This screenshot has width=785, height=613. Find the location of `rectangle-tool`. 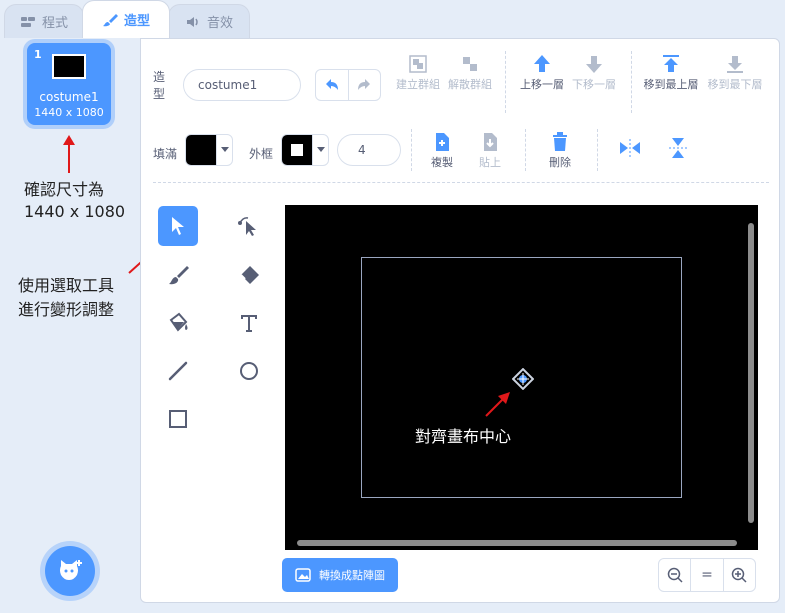

rectangle-tool is located at coordinates (178, 419).